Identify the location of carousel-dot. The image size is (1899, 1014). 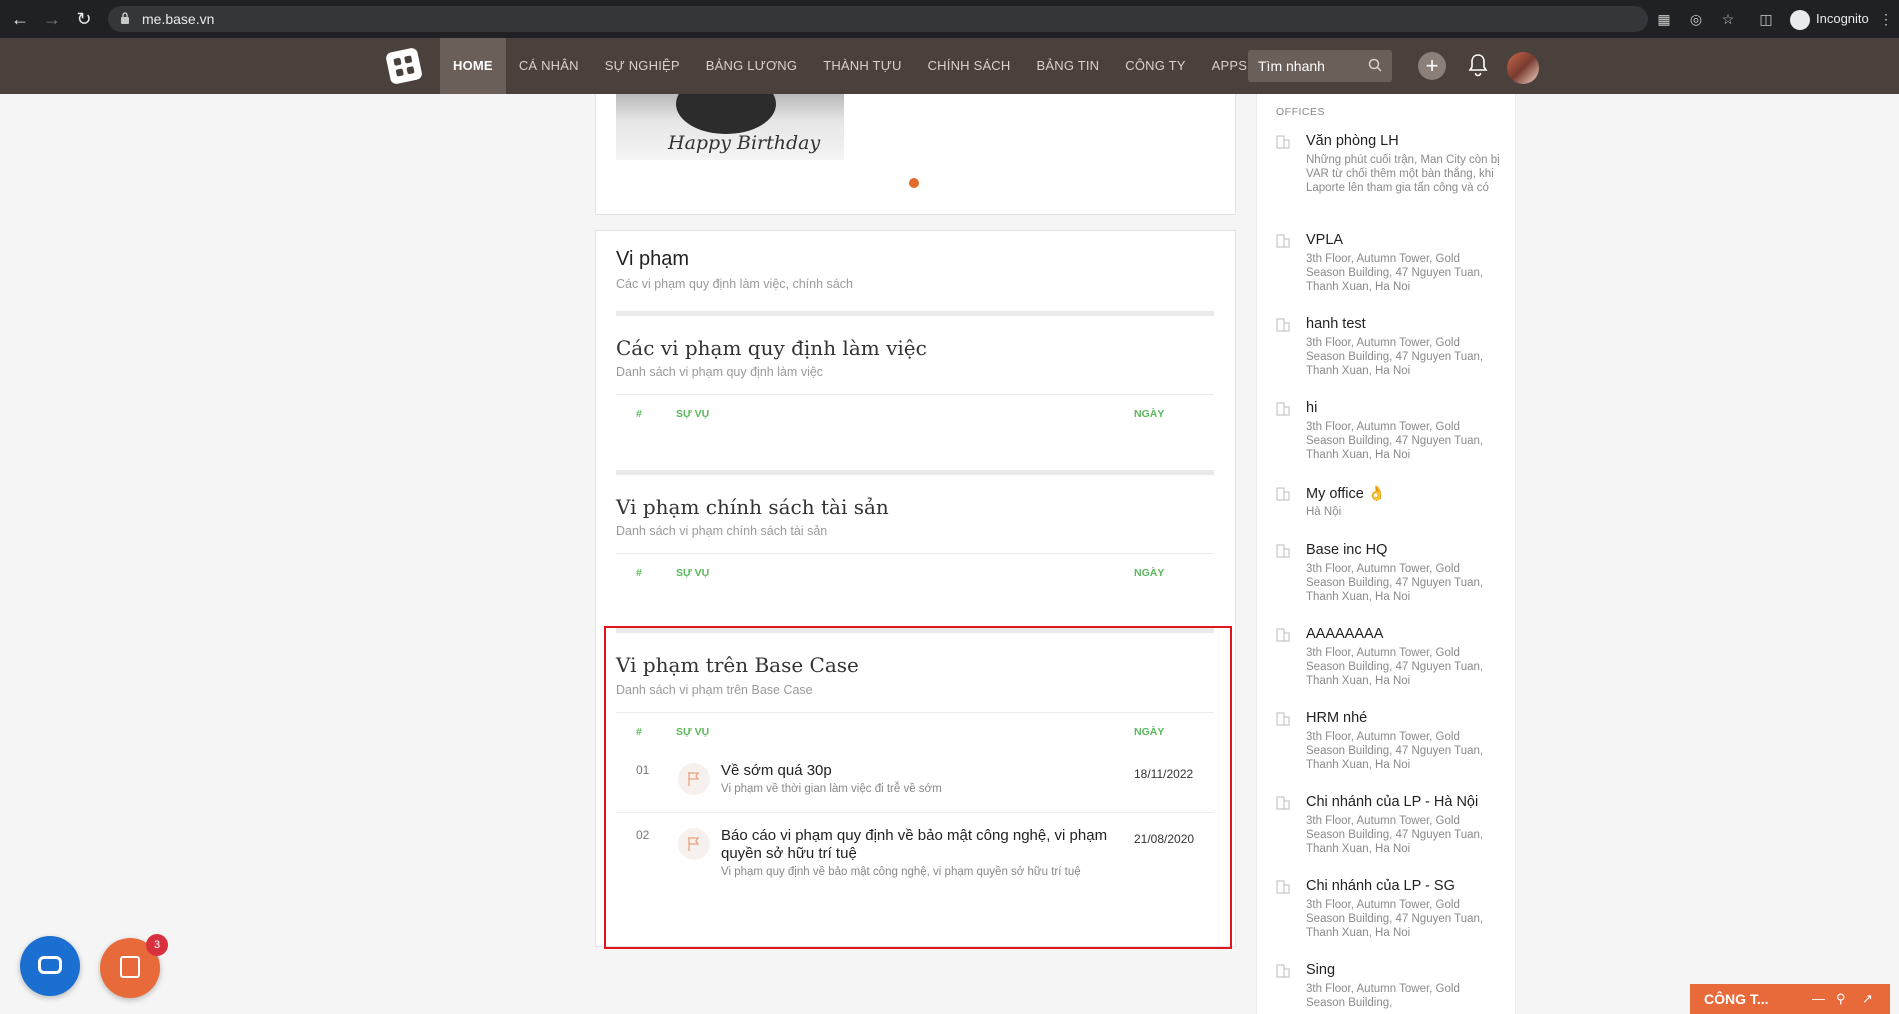
(914, 183).